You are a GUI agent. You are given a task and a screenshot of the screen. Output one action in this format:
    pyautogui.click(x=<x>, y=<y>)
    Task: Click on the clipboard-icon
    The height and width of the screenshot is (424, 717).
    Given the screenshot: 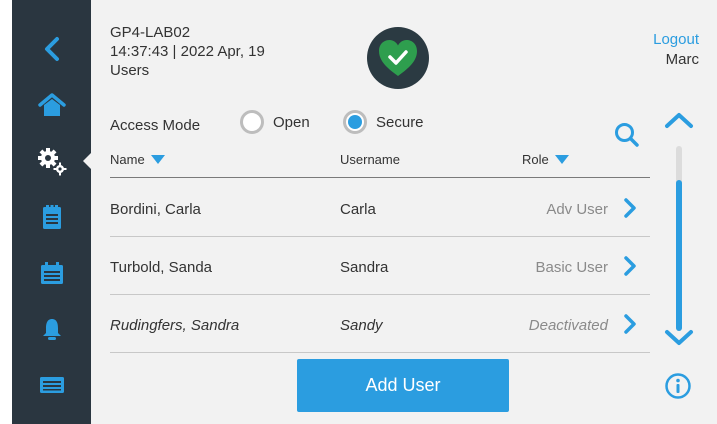 What is the action you would take?
    pyautogui.click(x=51, y=217)
    